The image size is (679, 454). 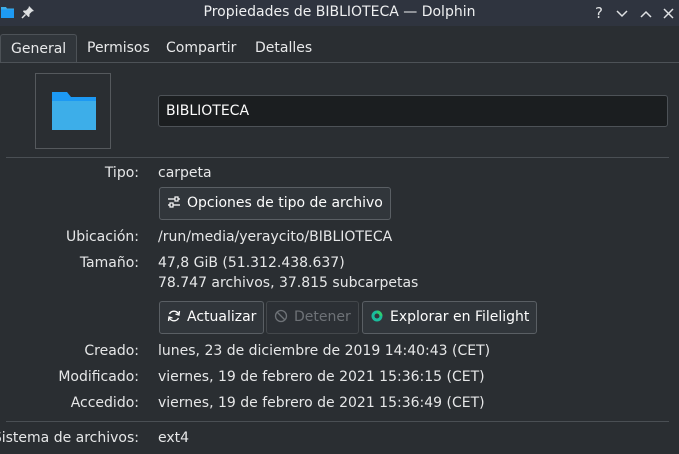 I want to click on close-button, so click(x=668, y=13).